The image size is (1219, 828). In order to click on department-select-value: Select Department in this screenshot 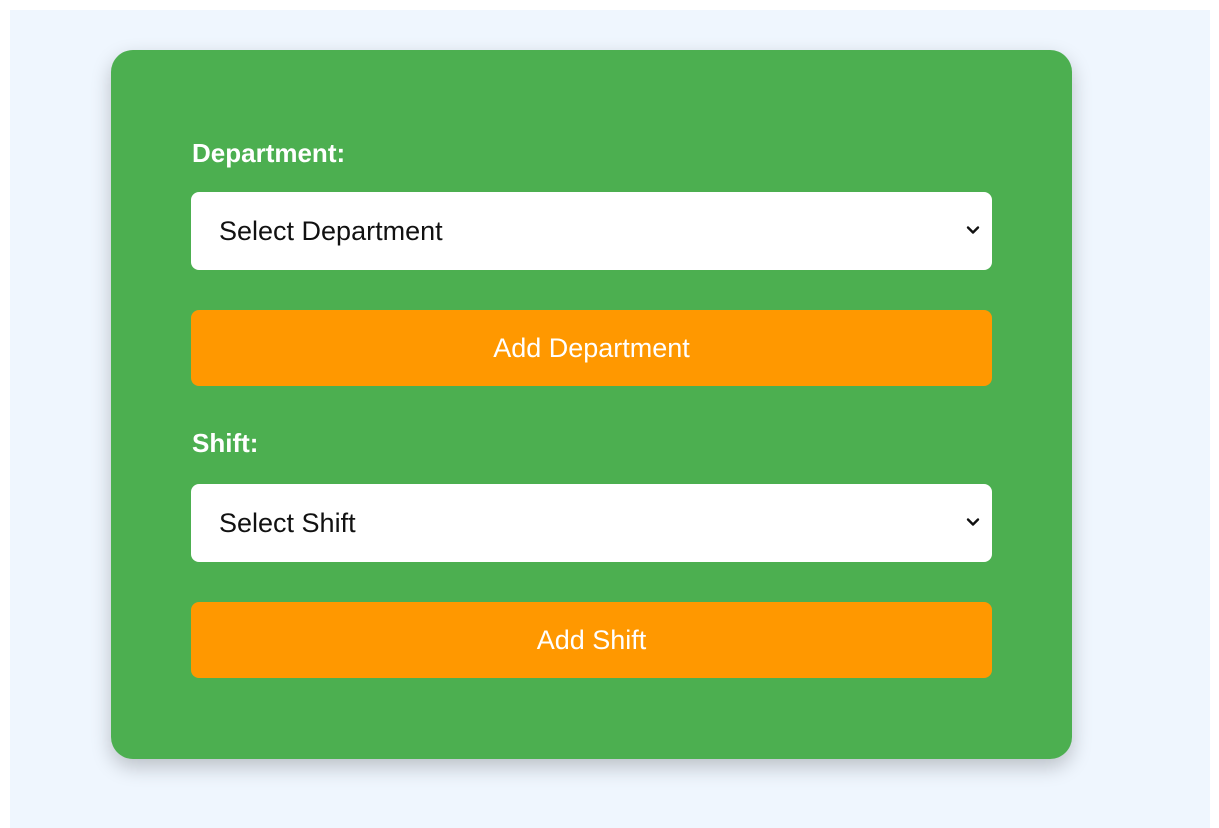, I will do `click(331, 231)`.